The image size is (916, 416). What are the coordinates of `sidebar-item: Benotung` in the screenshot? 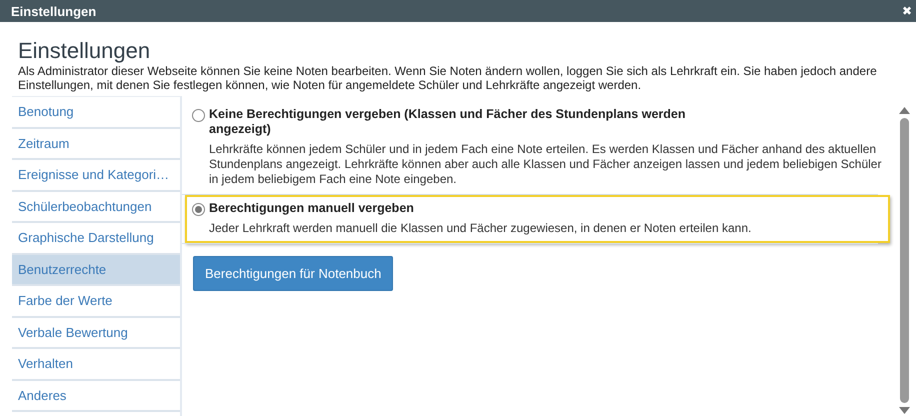 It's located at (96, 112).